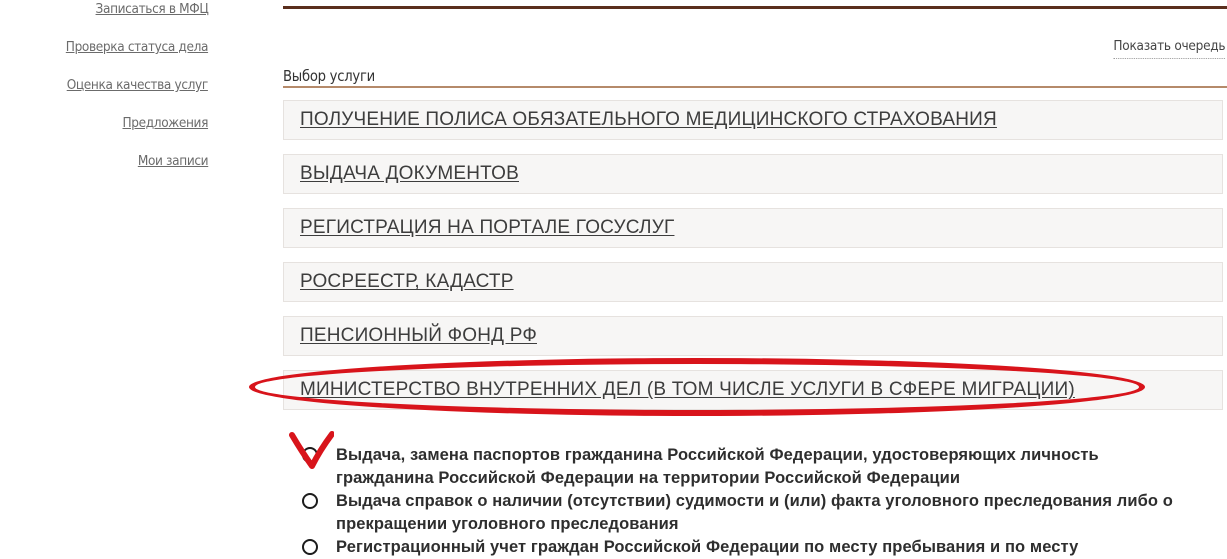 This screenshot has width=1227, height=559. I want to click on sidebar-item-service-rating: Оценка качества услуг, so click(138, 85).